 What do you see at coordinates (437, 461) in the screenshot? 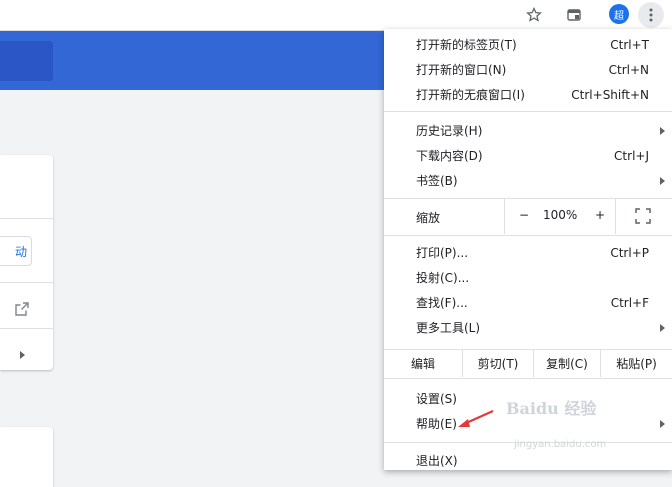
I see `menu-label: 退出(X)` at bounding box center [437, 461].